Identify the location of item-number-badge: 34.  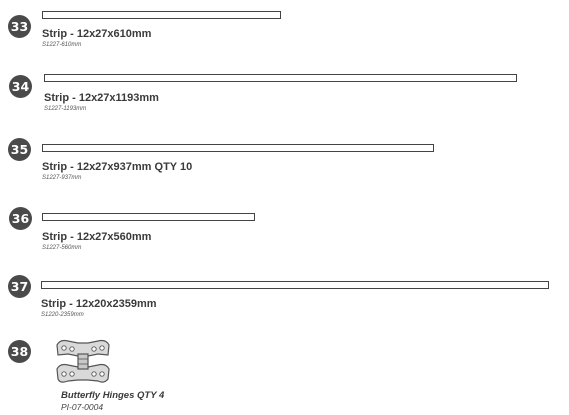
(20, 86).